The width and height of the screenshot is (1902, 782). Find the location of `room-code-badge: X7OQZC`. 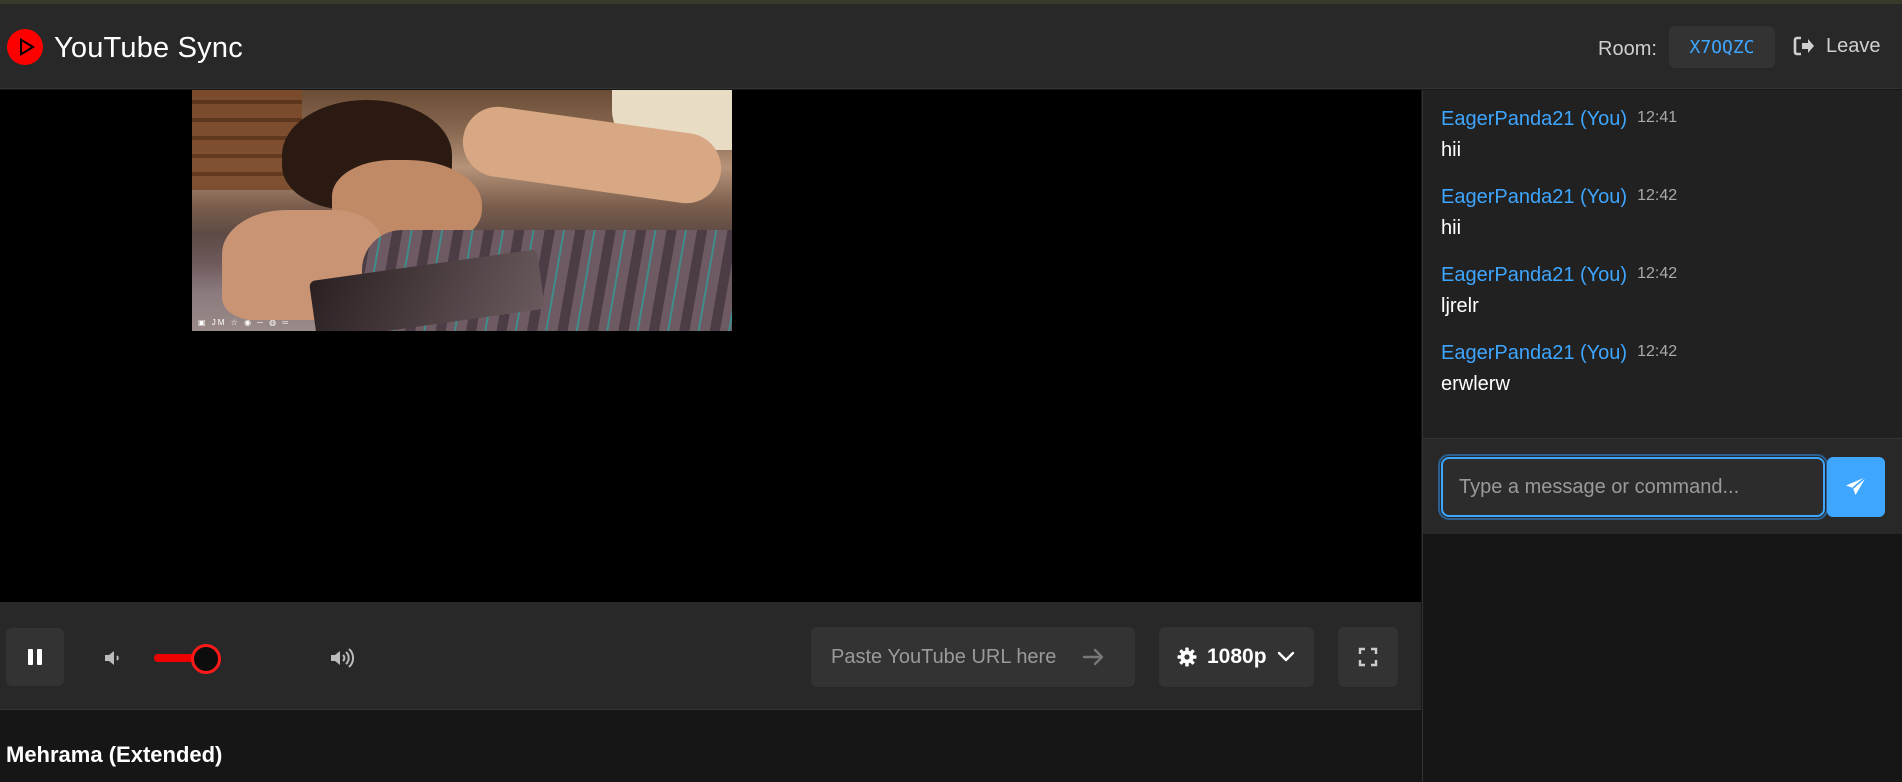

room-code-badge: X7OQZC is located at coordinates (1722, 47).